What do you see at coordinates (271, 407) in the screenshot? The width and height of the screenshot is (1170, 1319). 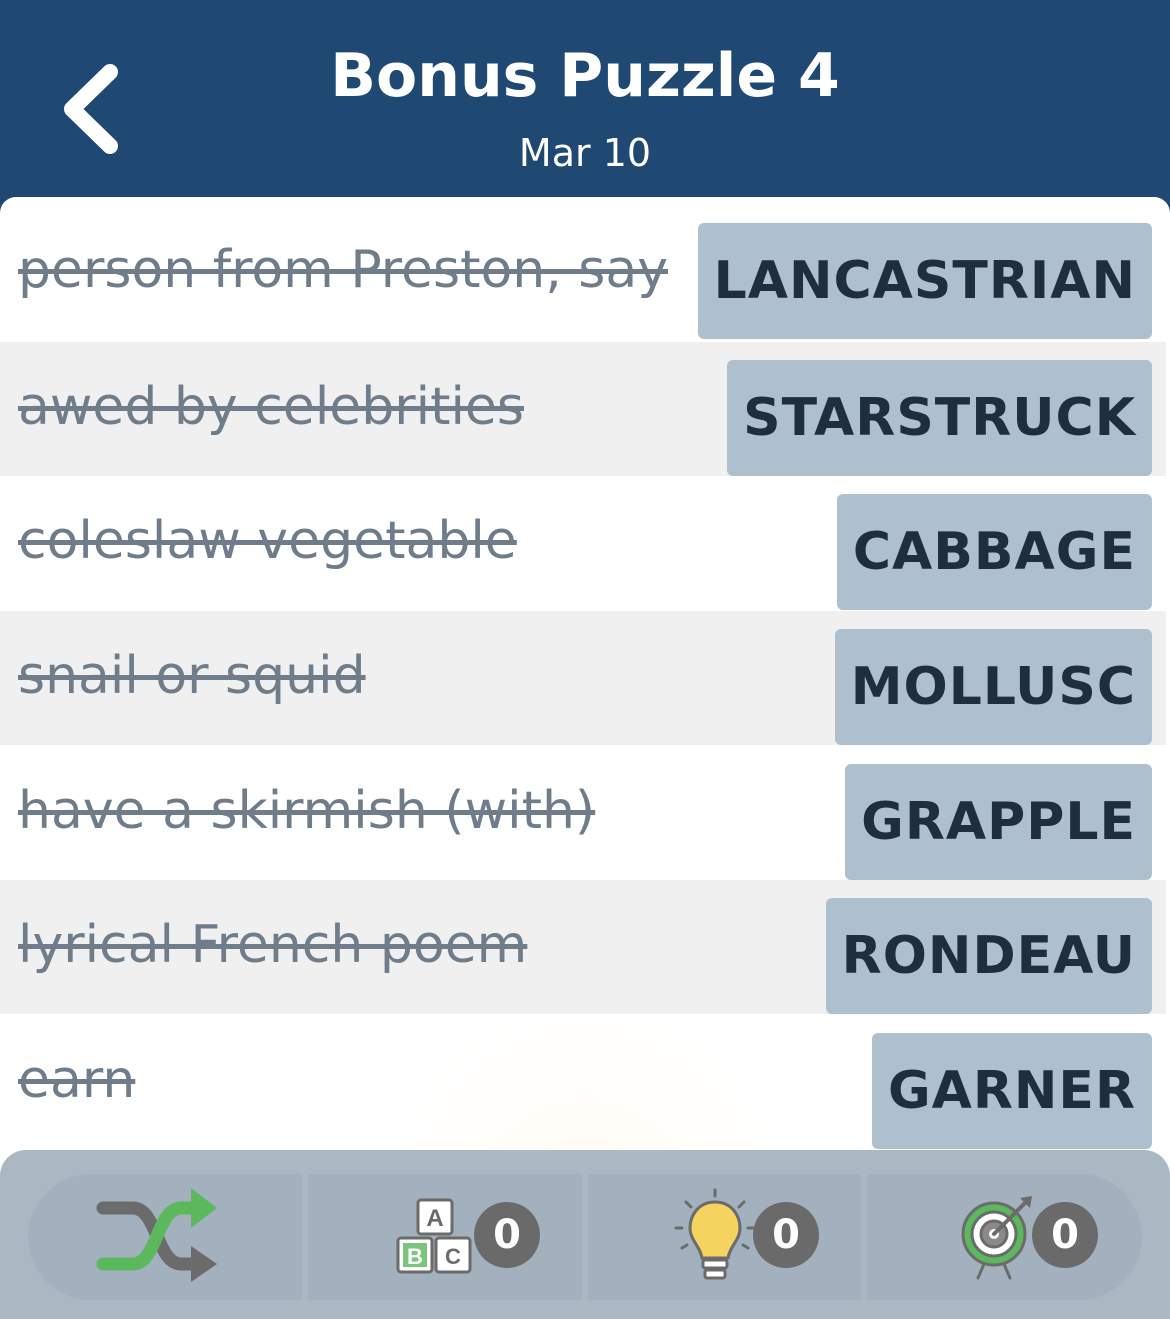 I see `clue-text: awed by celebrities` at bounding box center [271, 407].